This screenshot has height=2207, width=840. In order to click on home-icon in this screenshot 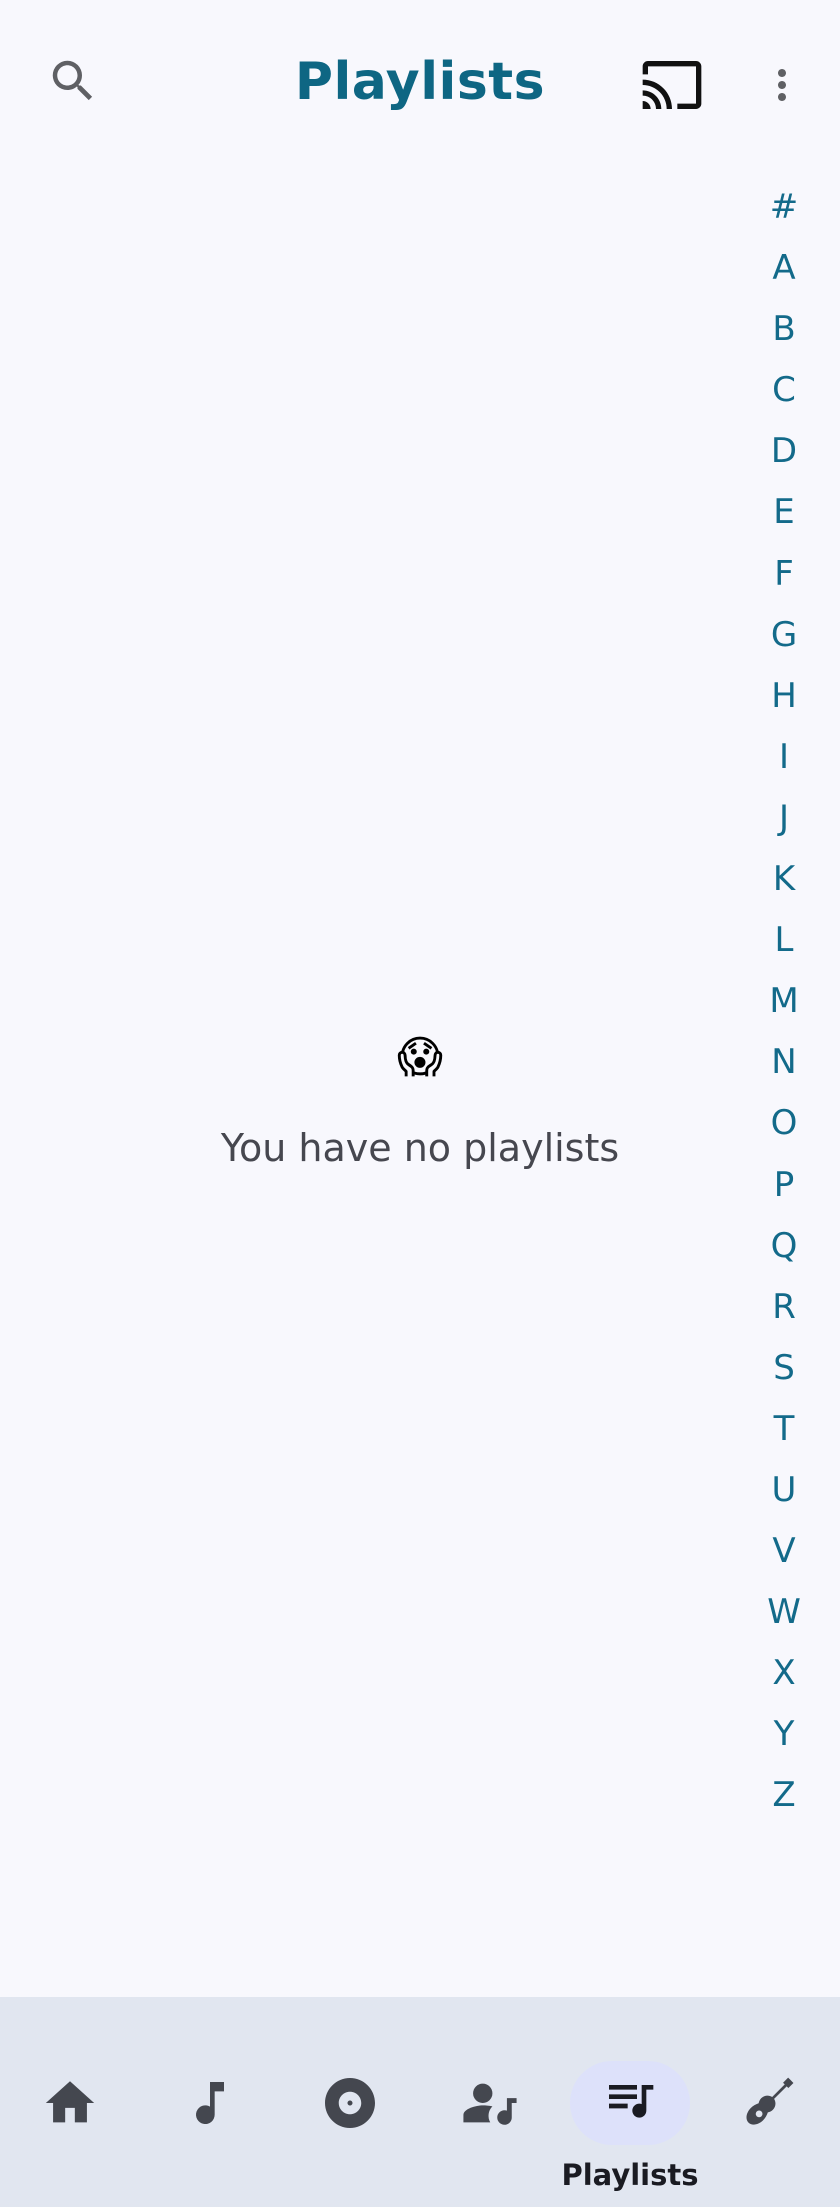, I will do `click(70, 2103)`.